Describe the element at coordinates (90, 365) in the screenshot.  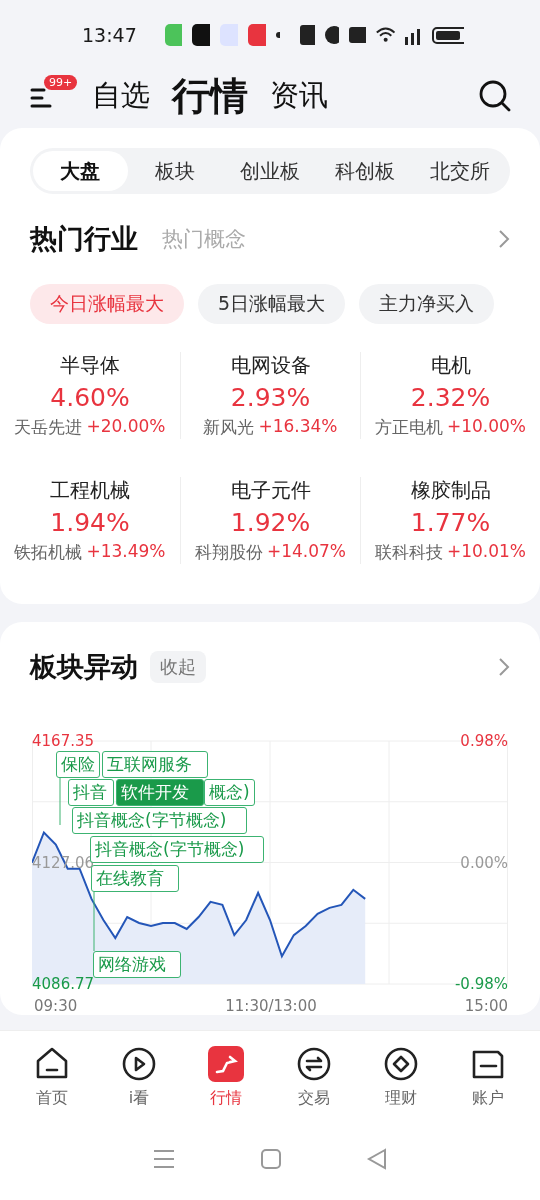
I see `industry-name: 半导体` at that location.